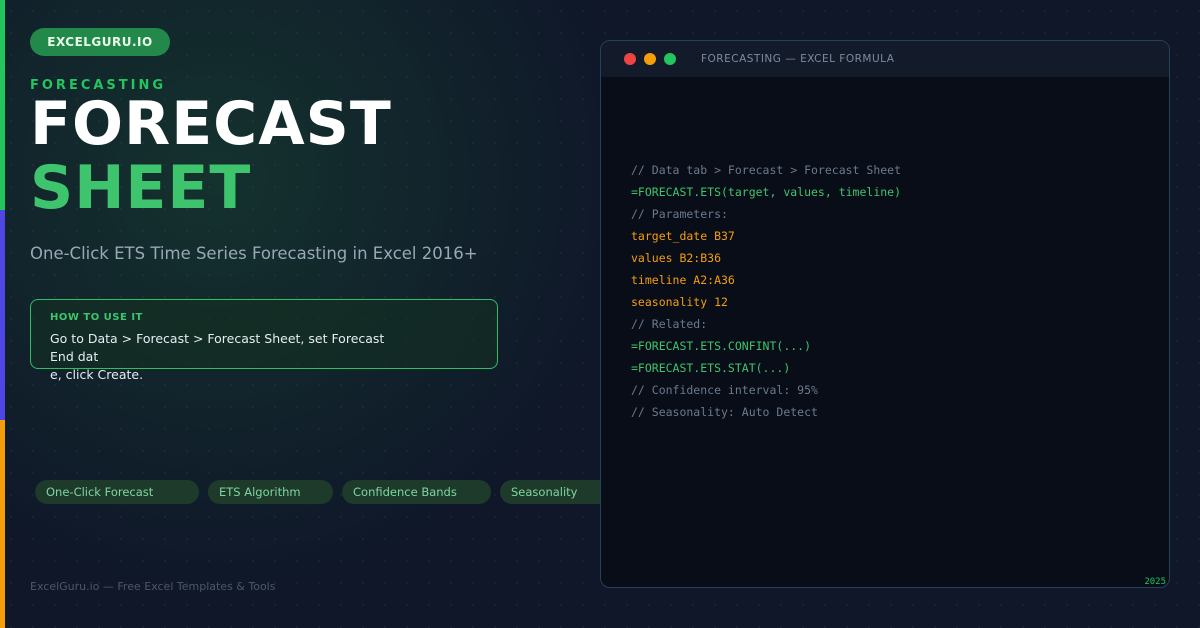  Describe the element at coordinates (724, 390) in the screenshot. I see `code-line: // Confidence interval: 95%` at that location.